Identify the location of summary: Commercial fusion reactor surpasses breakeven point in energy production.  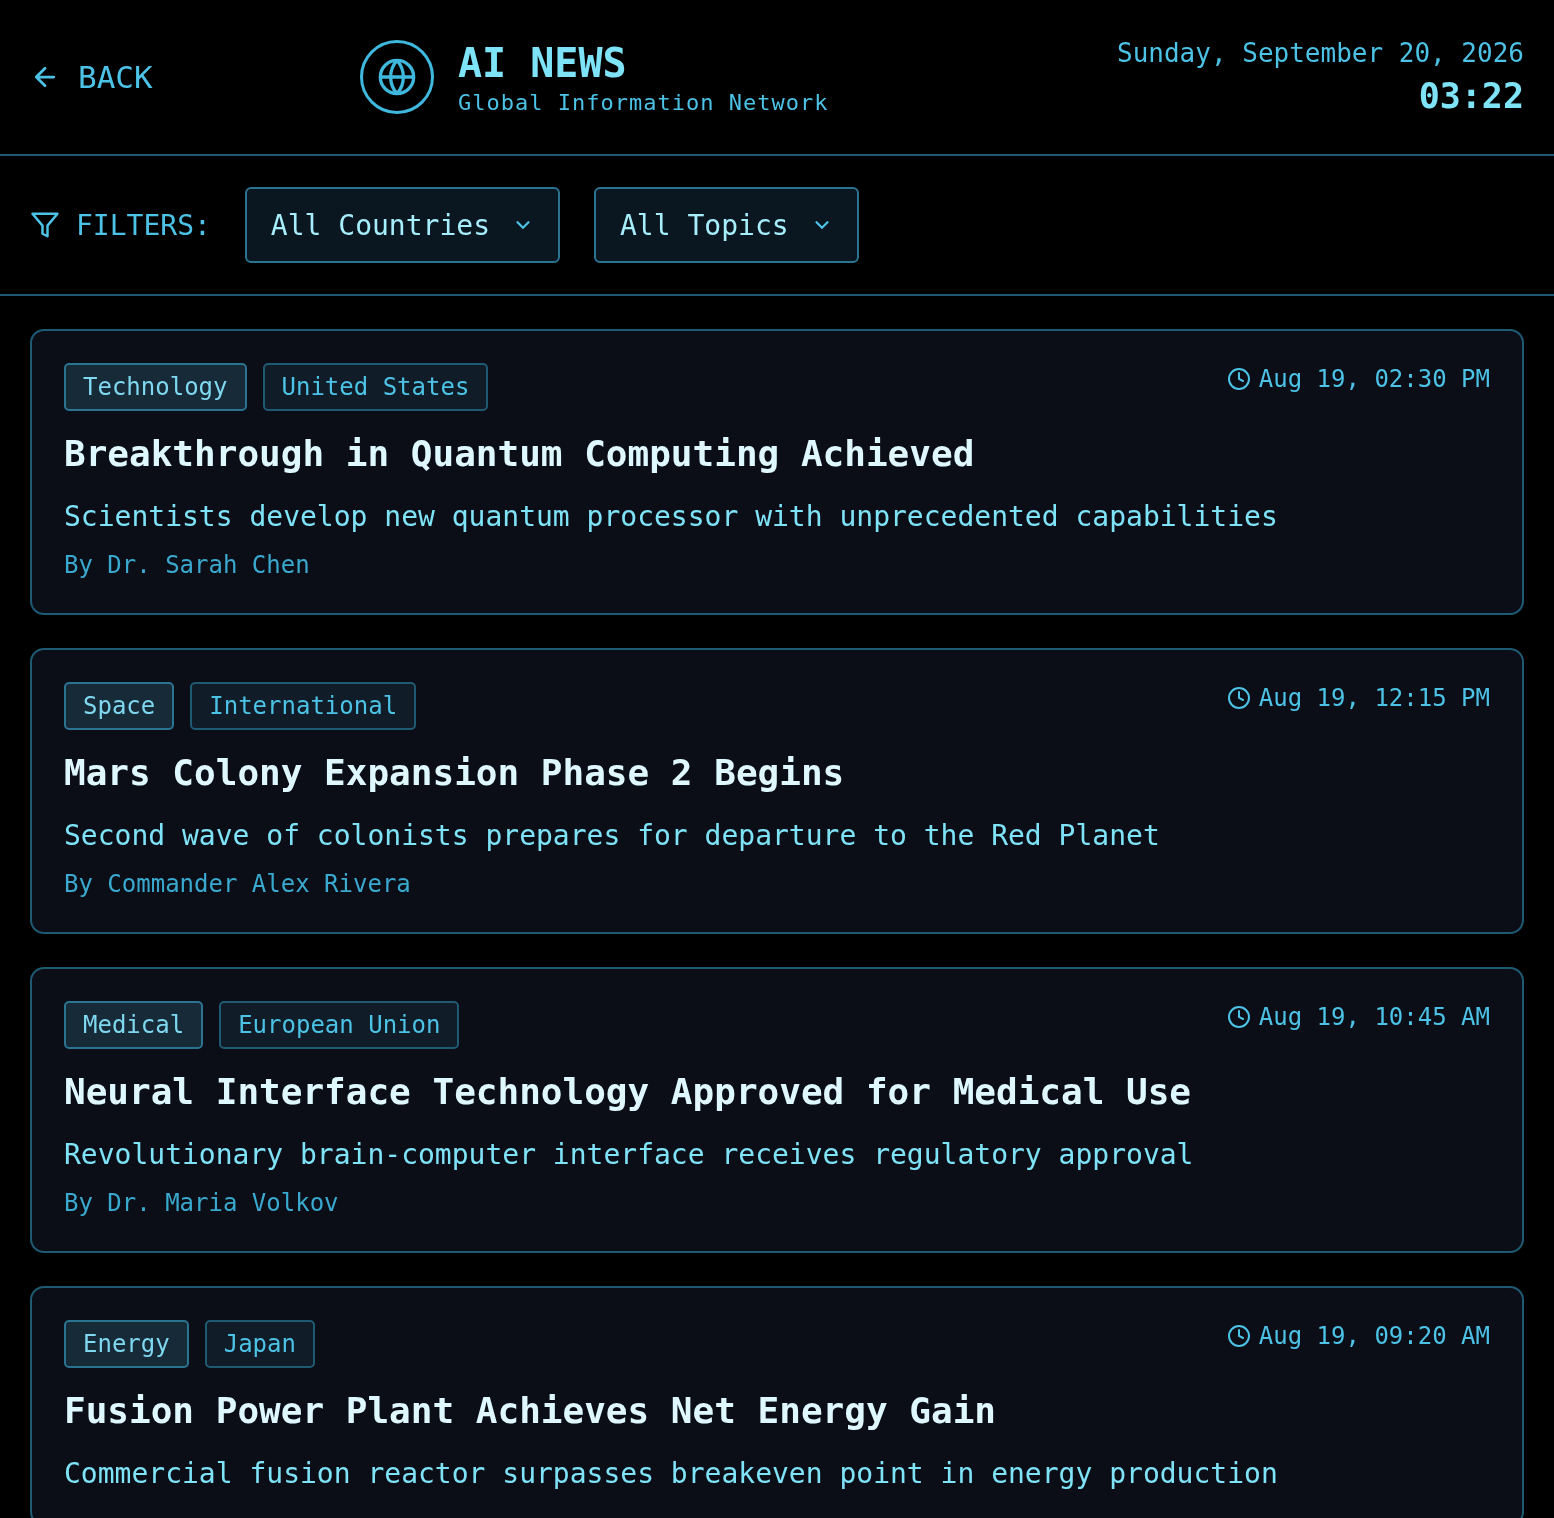
(671, 1473).